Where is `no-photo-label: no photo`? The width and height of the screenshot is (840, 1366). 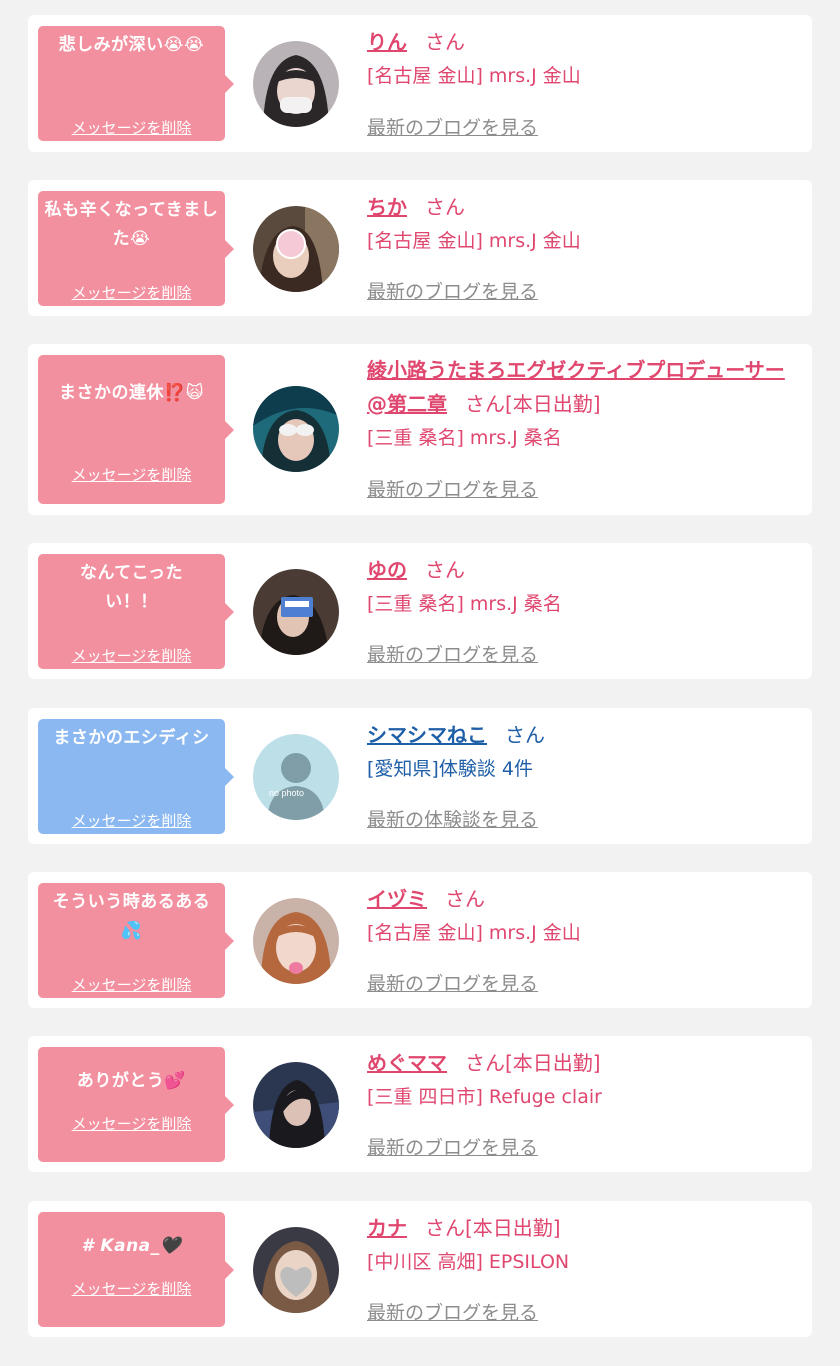 no-photo-label: no photo is located at coordinates (286, 793).